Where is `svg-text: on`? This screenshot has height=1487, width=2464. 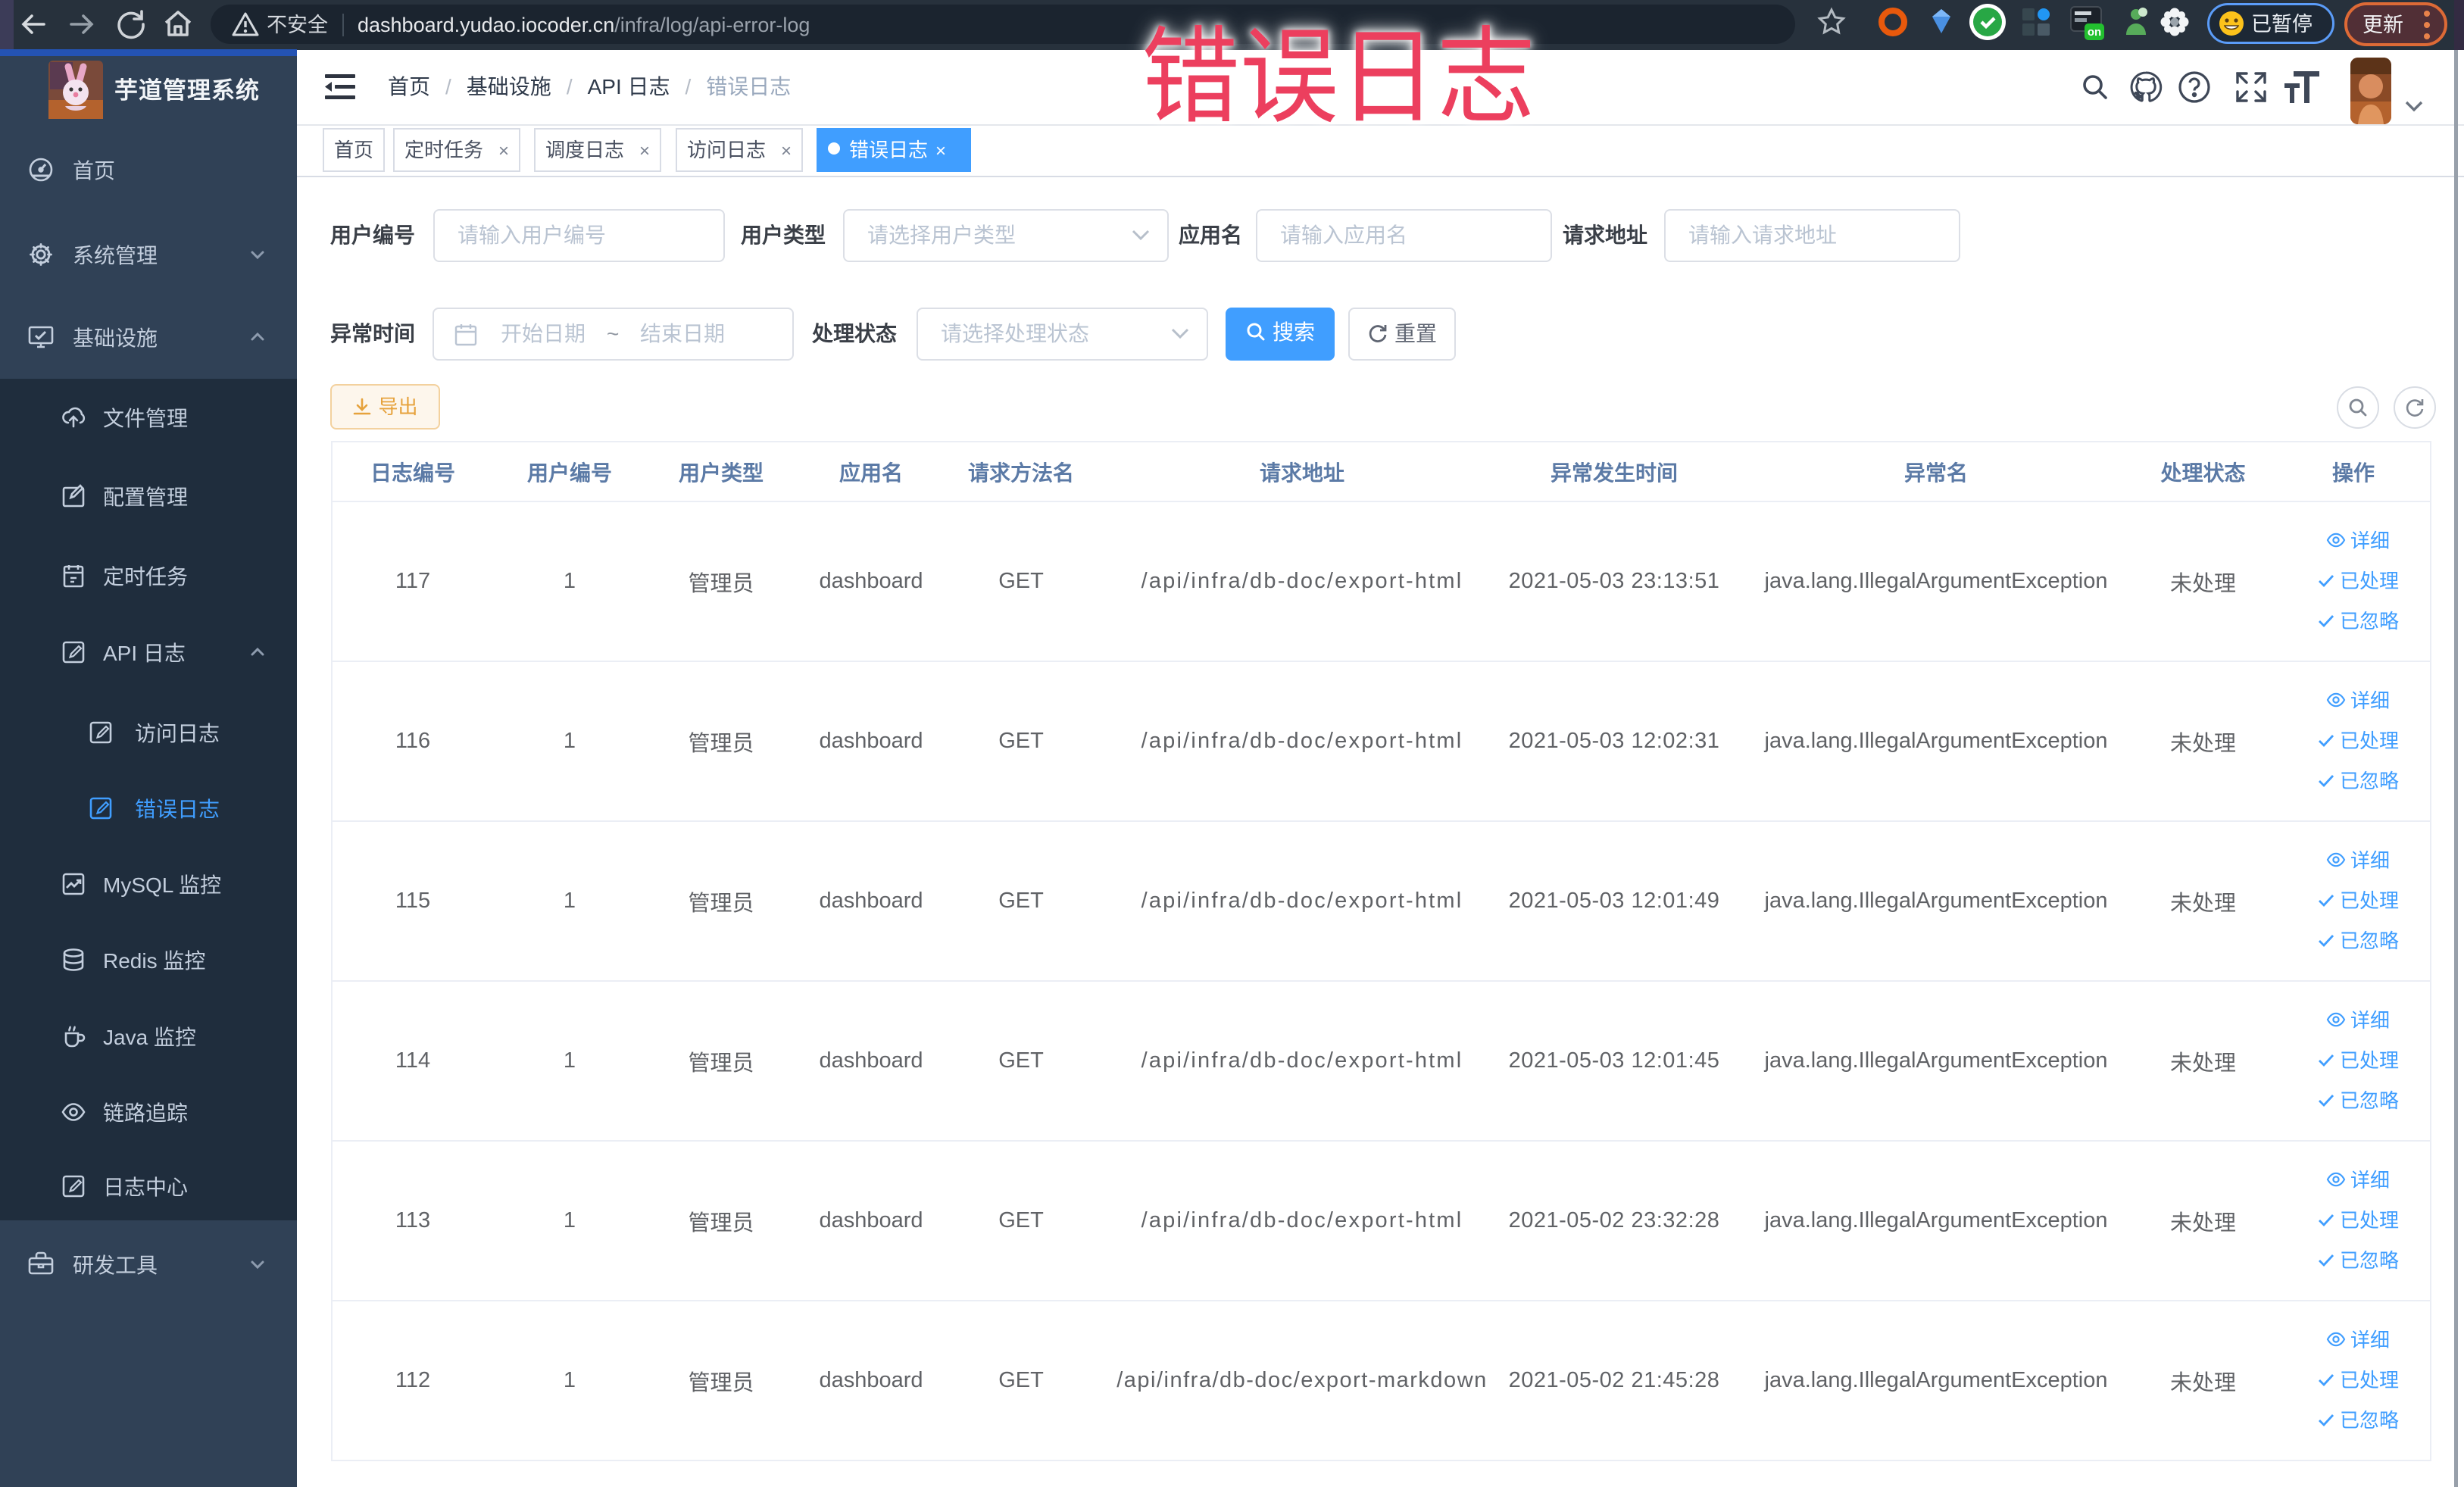
svg-text: on is located at coordinates (2094, 32).